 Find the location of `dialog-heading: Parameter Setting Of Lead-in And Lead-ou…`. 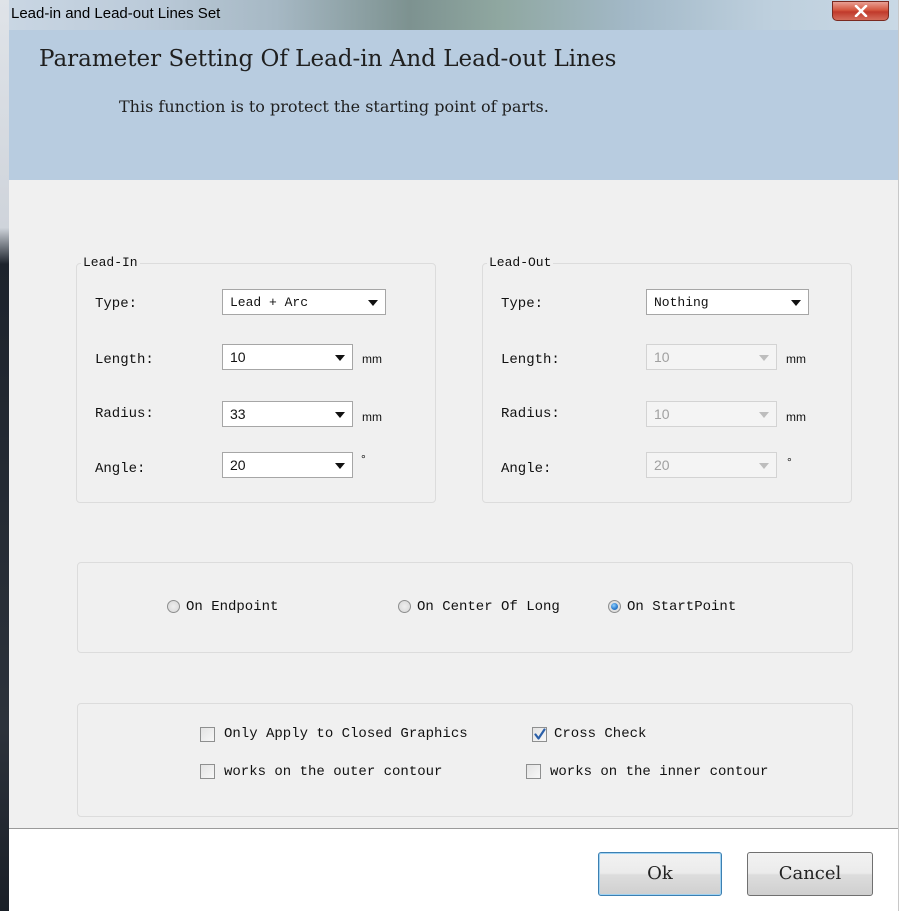

dialog-heading: Parameter Setting Of Lead-in And Lead-ou… is located at coordinates (328, 59).